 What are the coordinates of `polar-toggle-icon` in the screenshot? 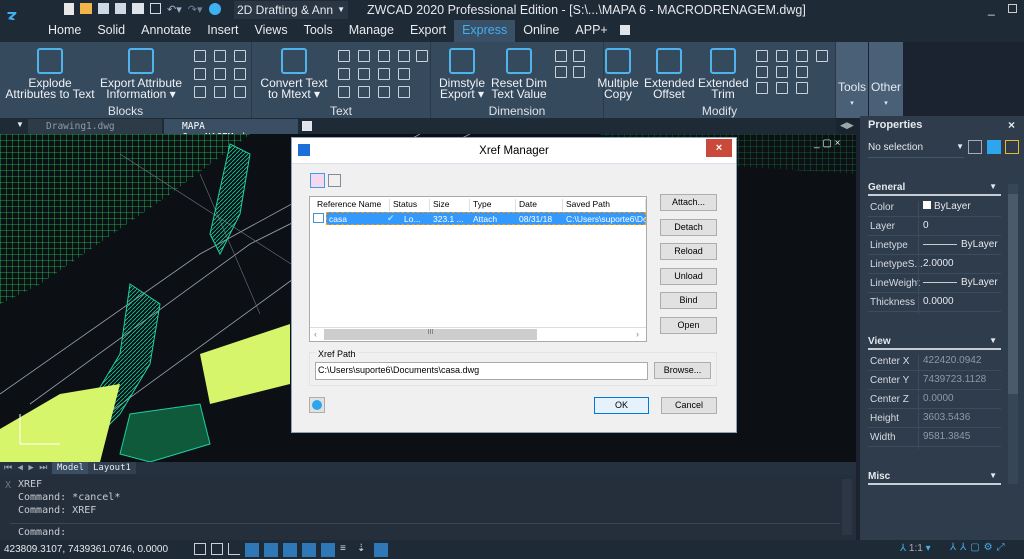 It's located at (252, 550).